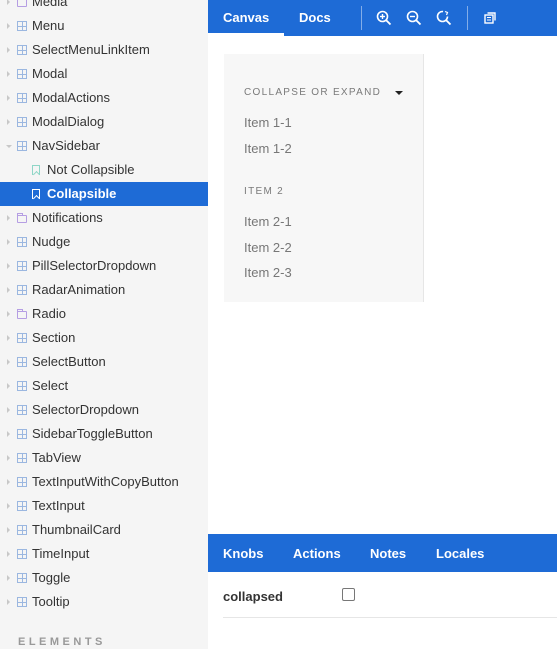 The image size is (557, 649). What do you see at coordinates (268, 122) in the screenshot?
I see `nav-item: Item 1-1` at bounding box center [268, 122].